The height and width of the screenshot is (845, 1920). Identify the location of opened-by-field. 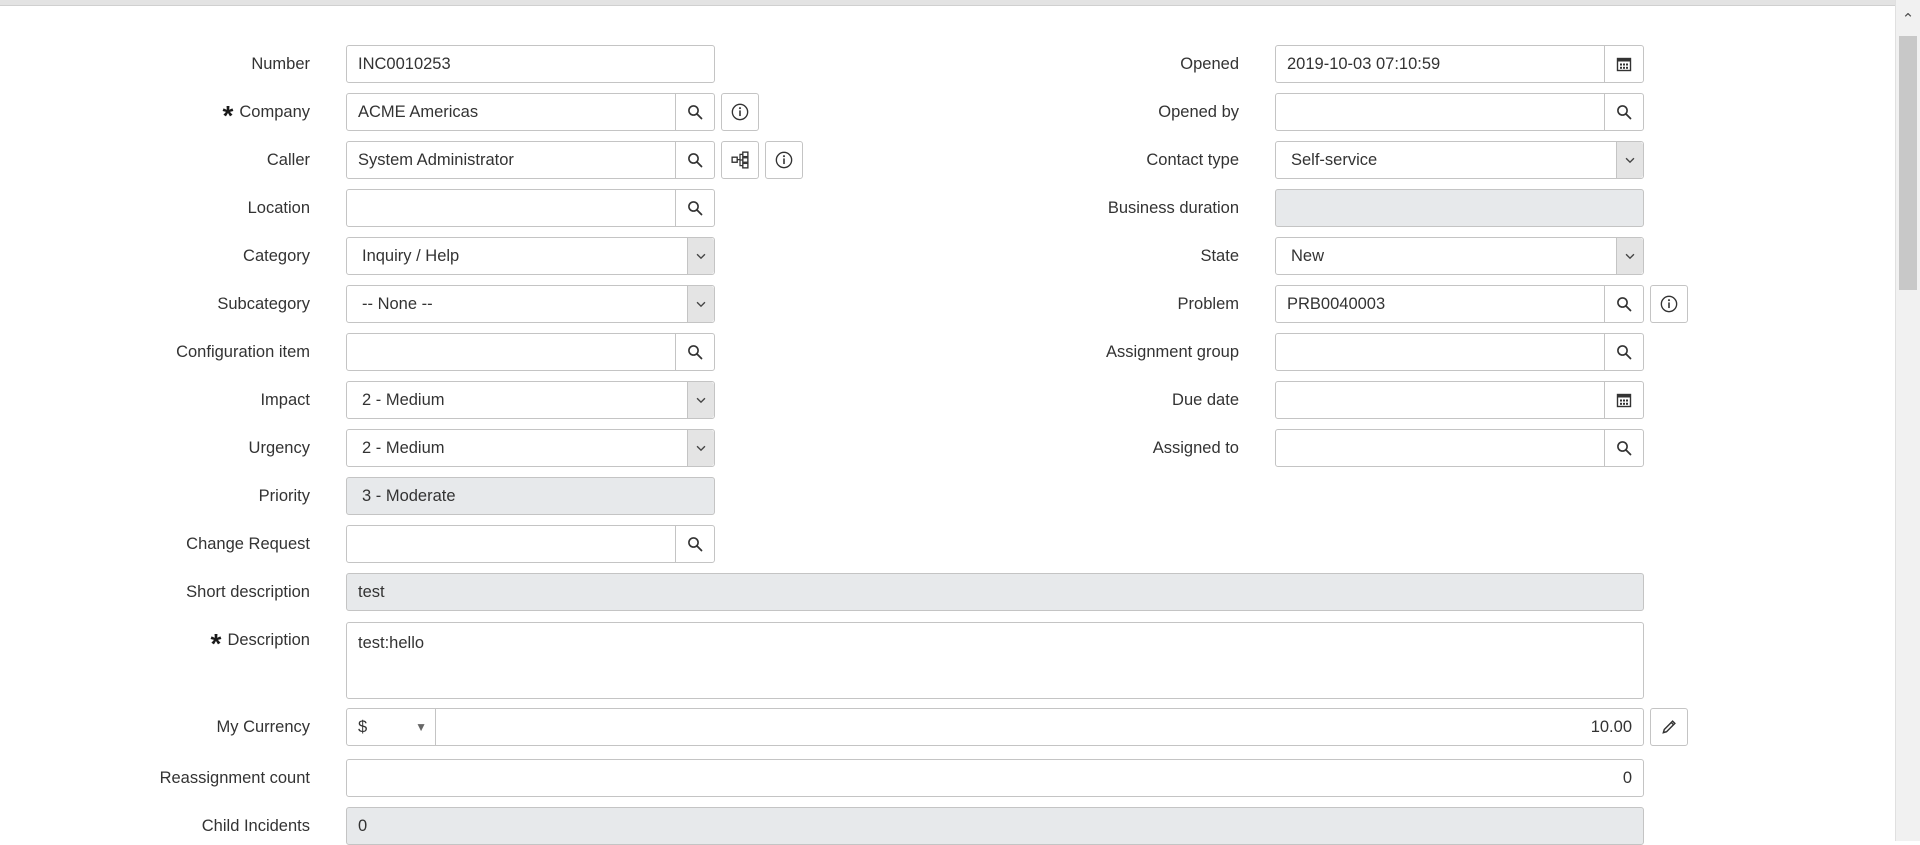
(1459, 112).